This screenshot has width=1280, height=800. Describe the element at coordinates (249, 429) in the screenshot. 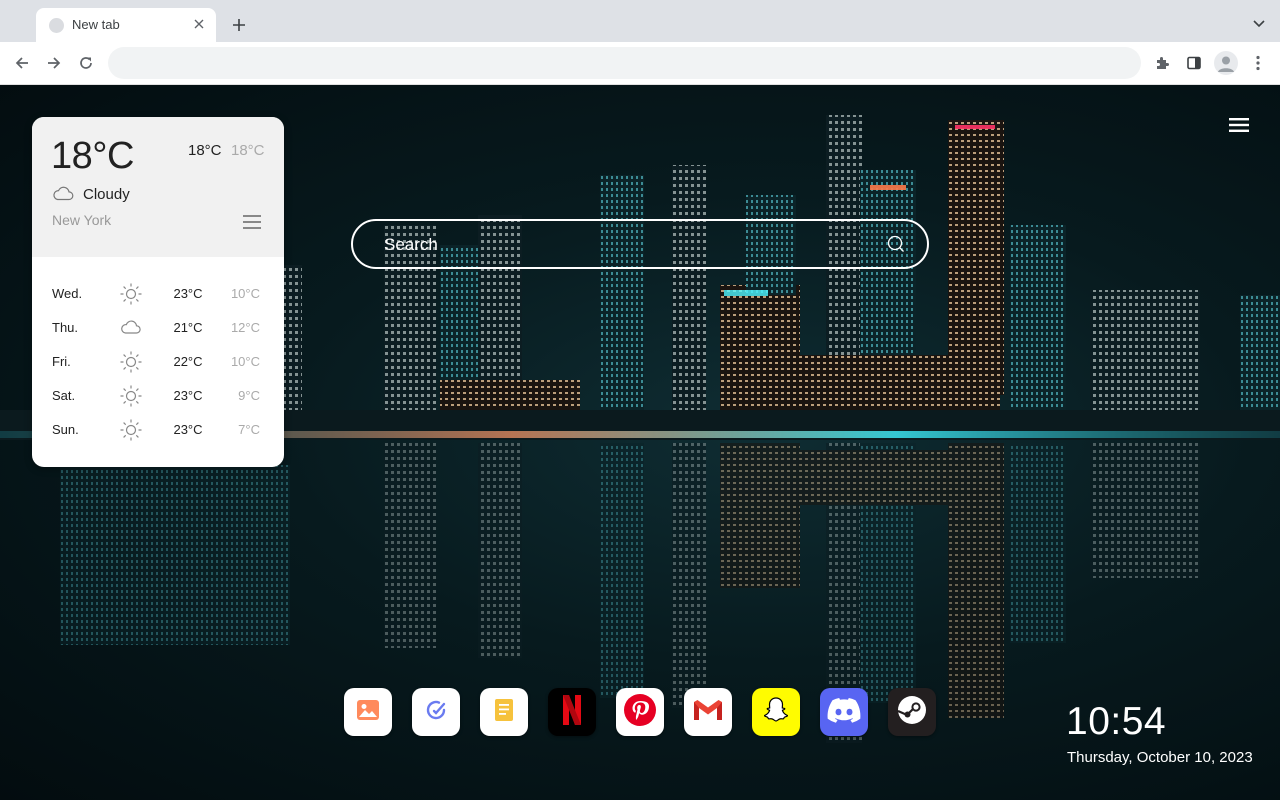

I see `forecast-low: 7°C` at that location.